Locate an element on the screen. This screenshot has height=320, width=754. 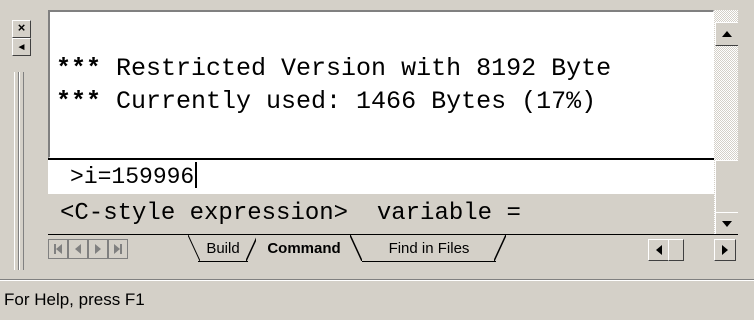
scroll-left-button is located at coordinates (659, 250).